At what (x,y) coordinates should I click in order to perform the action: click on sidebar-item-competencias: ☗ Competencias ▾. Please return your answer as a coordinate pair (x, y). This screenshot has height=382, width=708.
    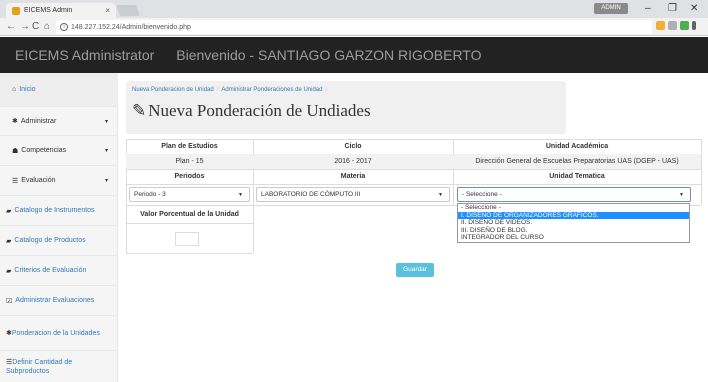
    Looking at the image, I should click on (59, 151).